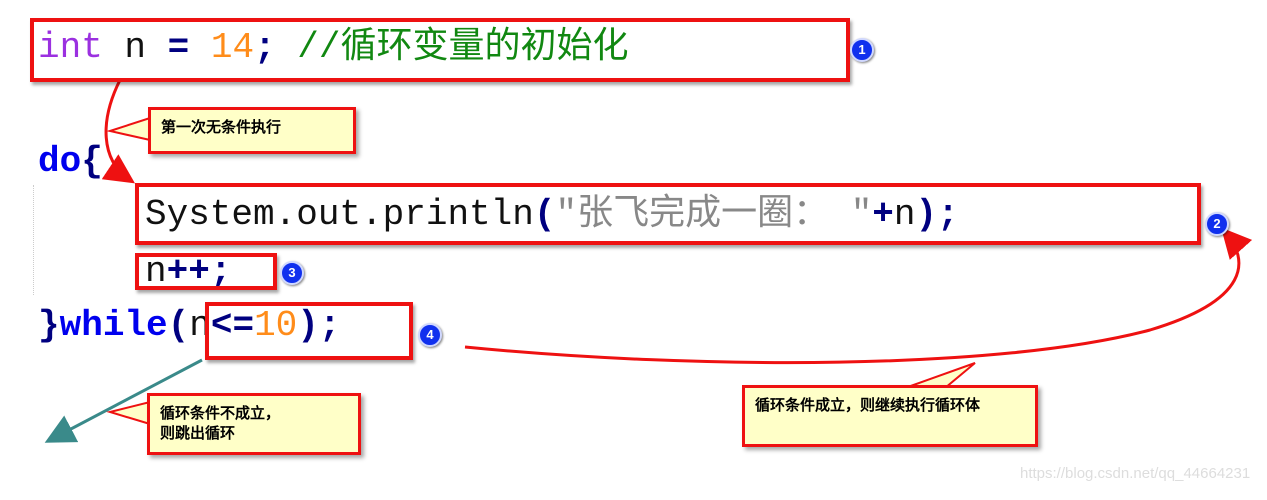 The height and width of the screenshot is (500, 1267). I want to click on brace: {, so click(92, 161).